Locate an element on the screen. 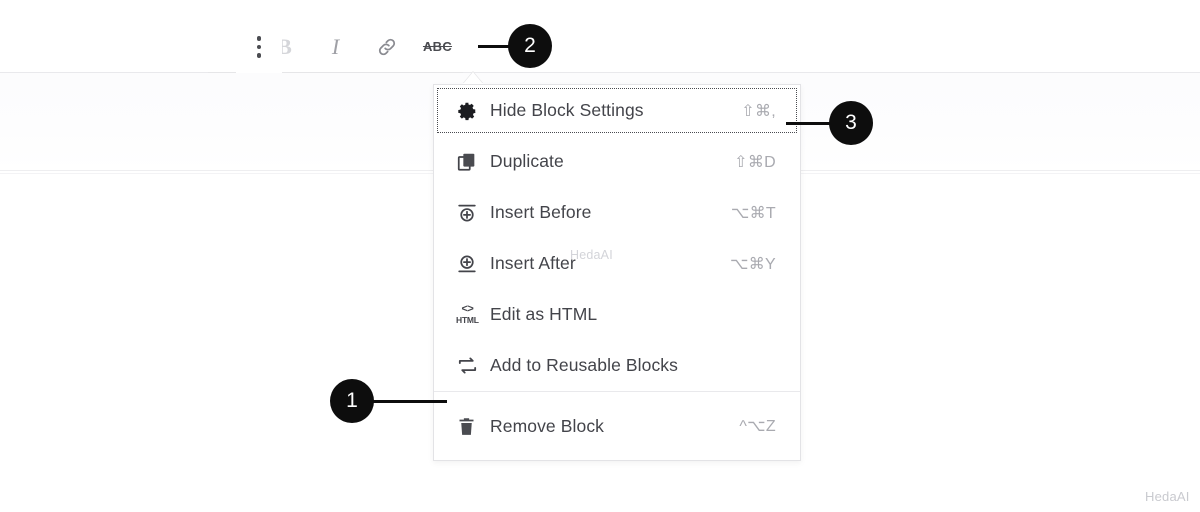 This screenshot has width=1200, height=512. duplicate-icon is located at coordinates (473, 162).